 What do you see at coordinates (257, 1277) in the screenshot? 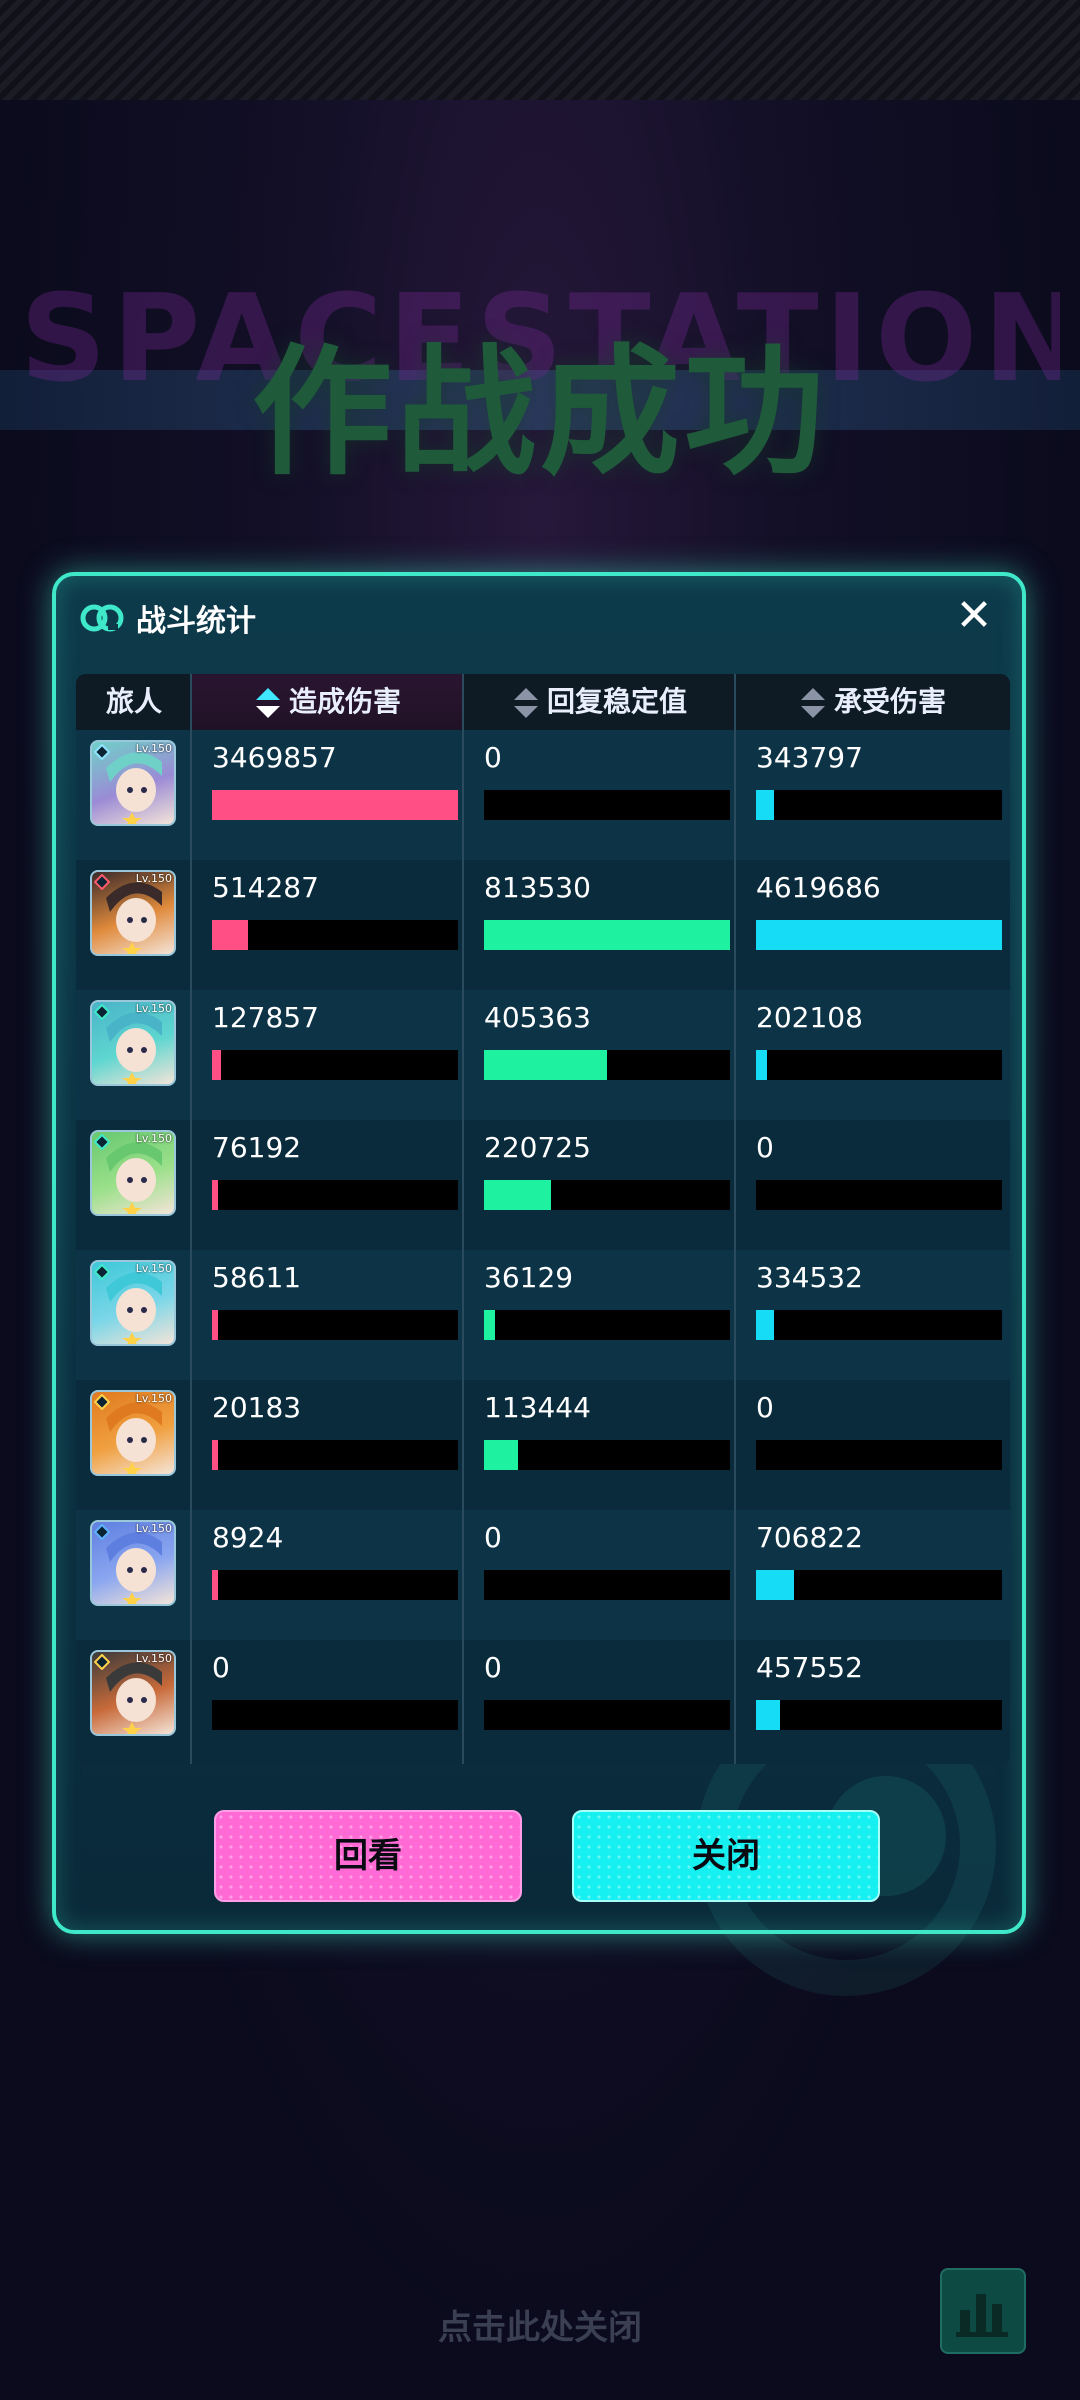
I see `stat-value: 58611` at bounding box center [257, 1277].